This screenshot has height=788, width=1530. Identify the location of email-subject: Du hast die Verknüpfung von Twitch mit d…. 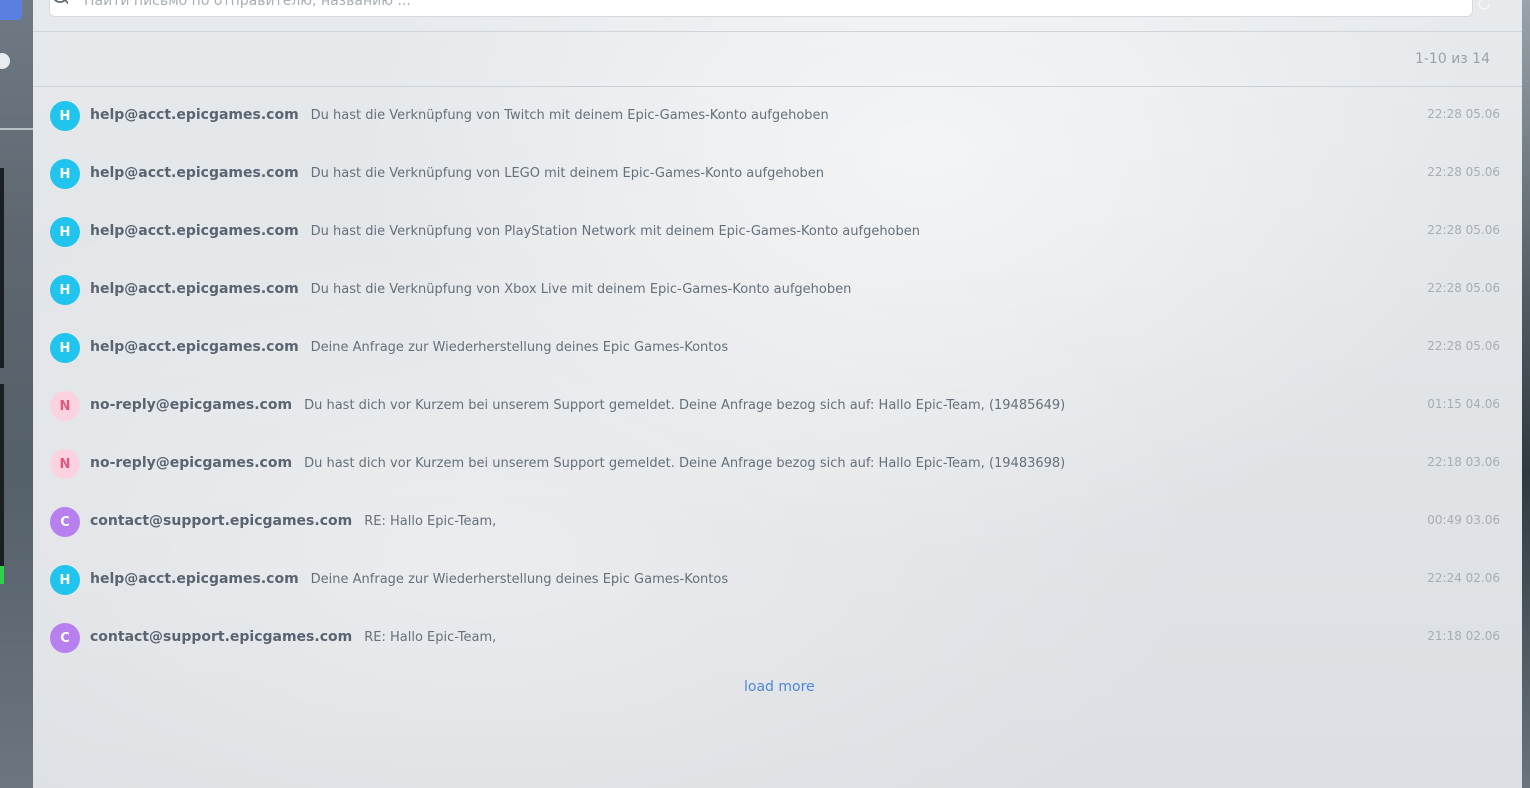
(569, 115).